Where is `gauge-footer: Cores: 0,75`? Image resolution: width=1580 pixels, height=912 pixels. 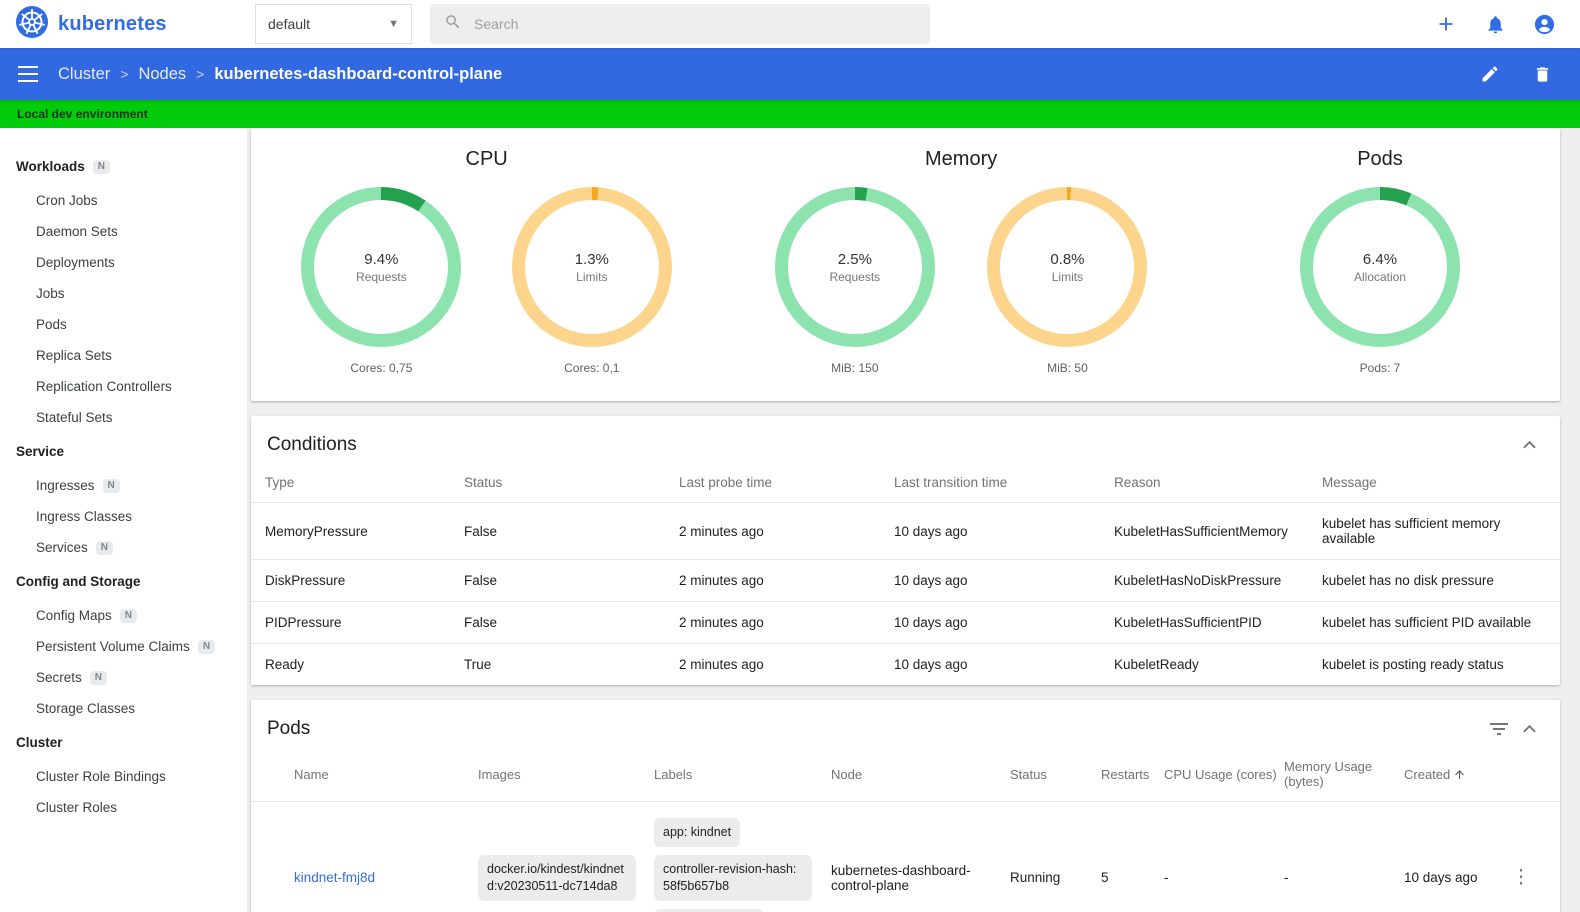 gauge-footer: Cores: 0,75 is located at coordinates (381, 368).